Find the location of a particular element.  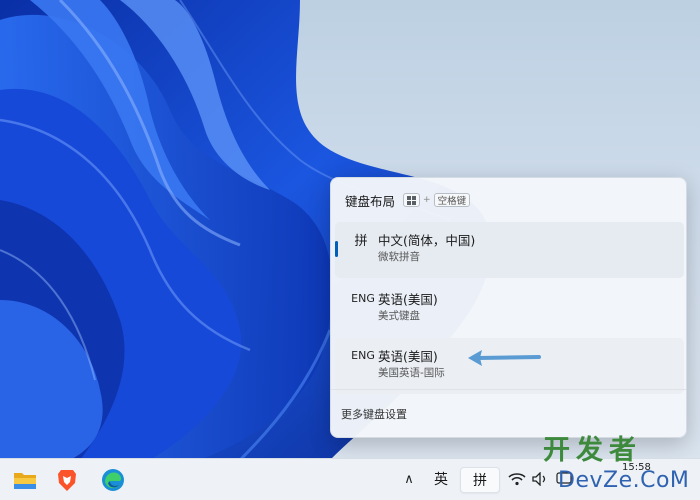

file-explorer-button is located at coordinates (25, 480).